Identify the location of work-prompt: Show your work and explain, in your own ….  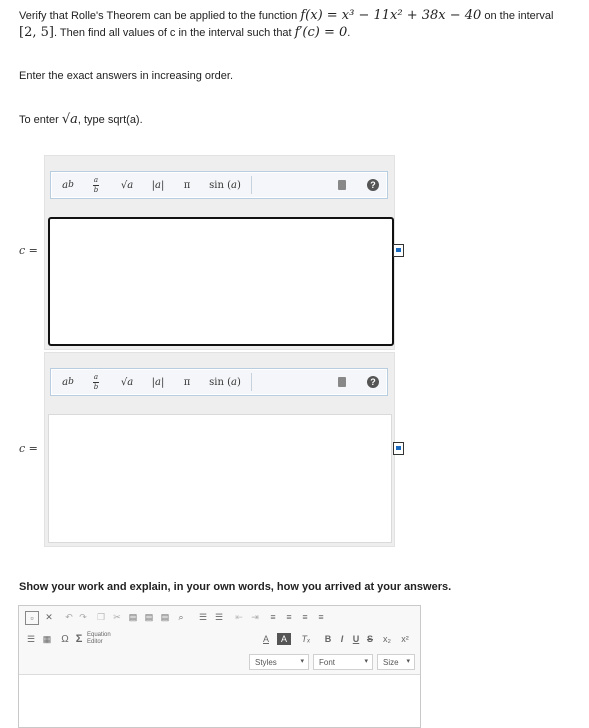
(235, 587).